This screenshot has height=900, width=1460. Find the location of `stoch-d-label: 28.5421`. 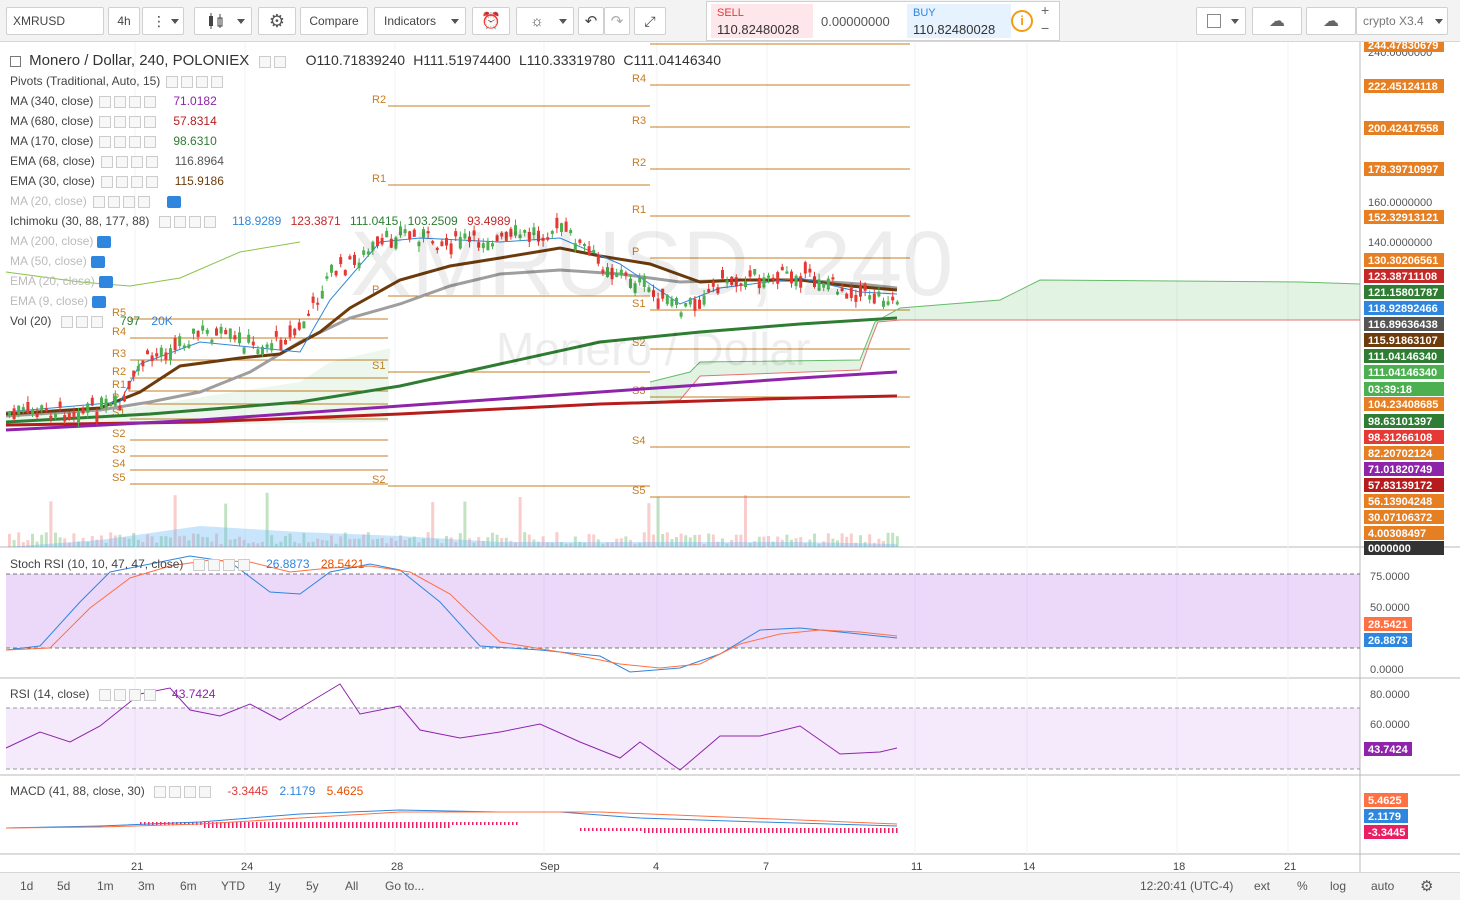

stoch-d-label: 28.5421 is located at coordinates (1388, 625).